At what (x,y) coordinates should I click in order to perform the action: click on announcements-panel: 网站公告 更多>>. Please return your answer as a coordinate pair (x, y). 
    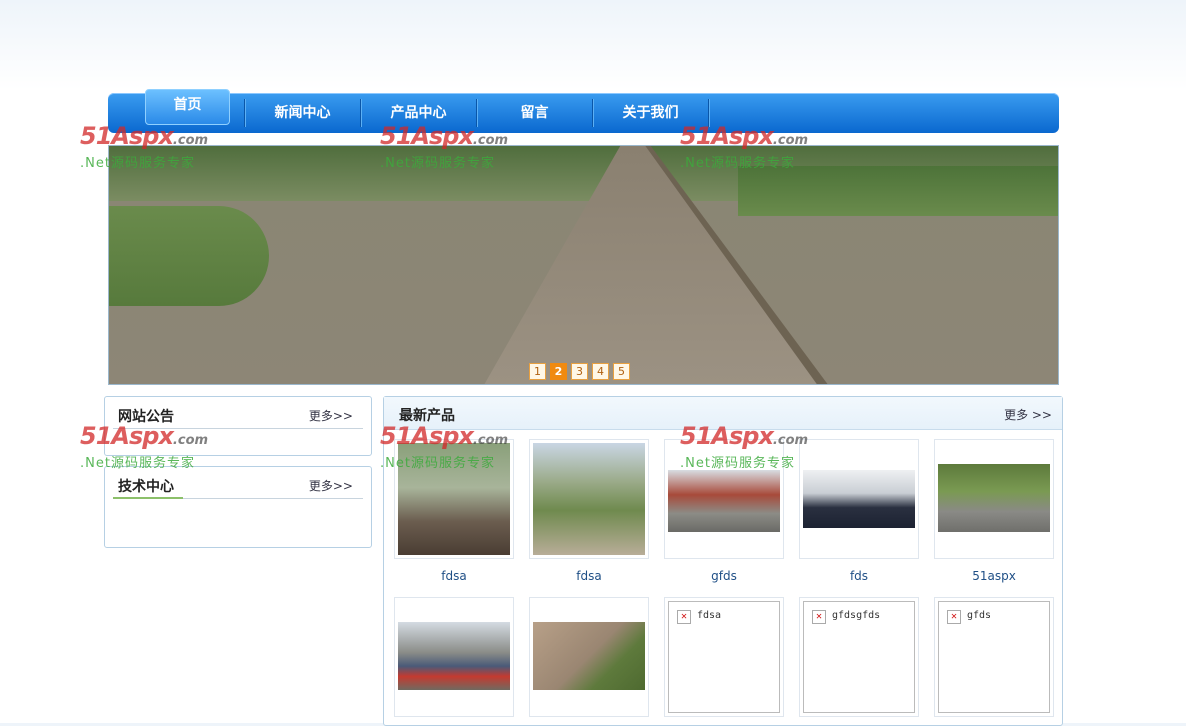
    Looking at the image, I should click on (238, 426).